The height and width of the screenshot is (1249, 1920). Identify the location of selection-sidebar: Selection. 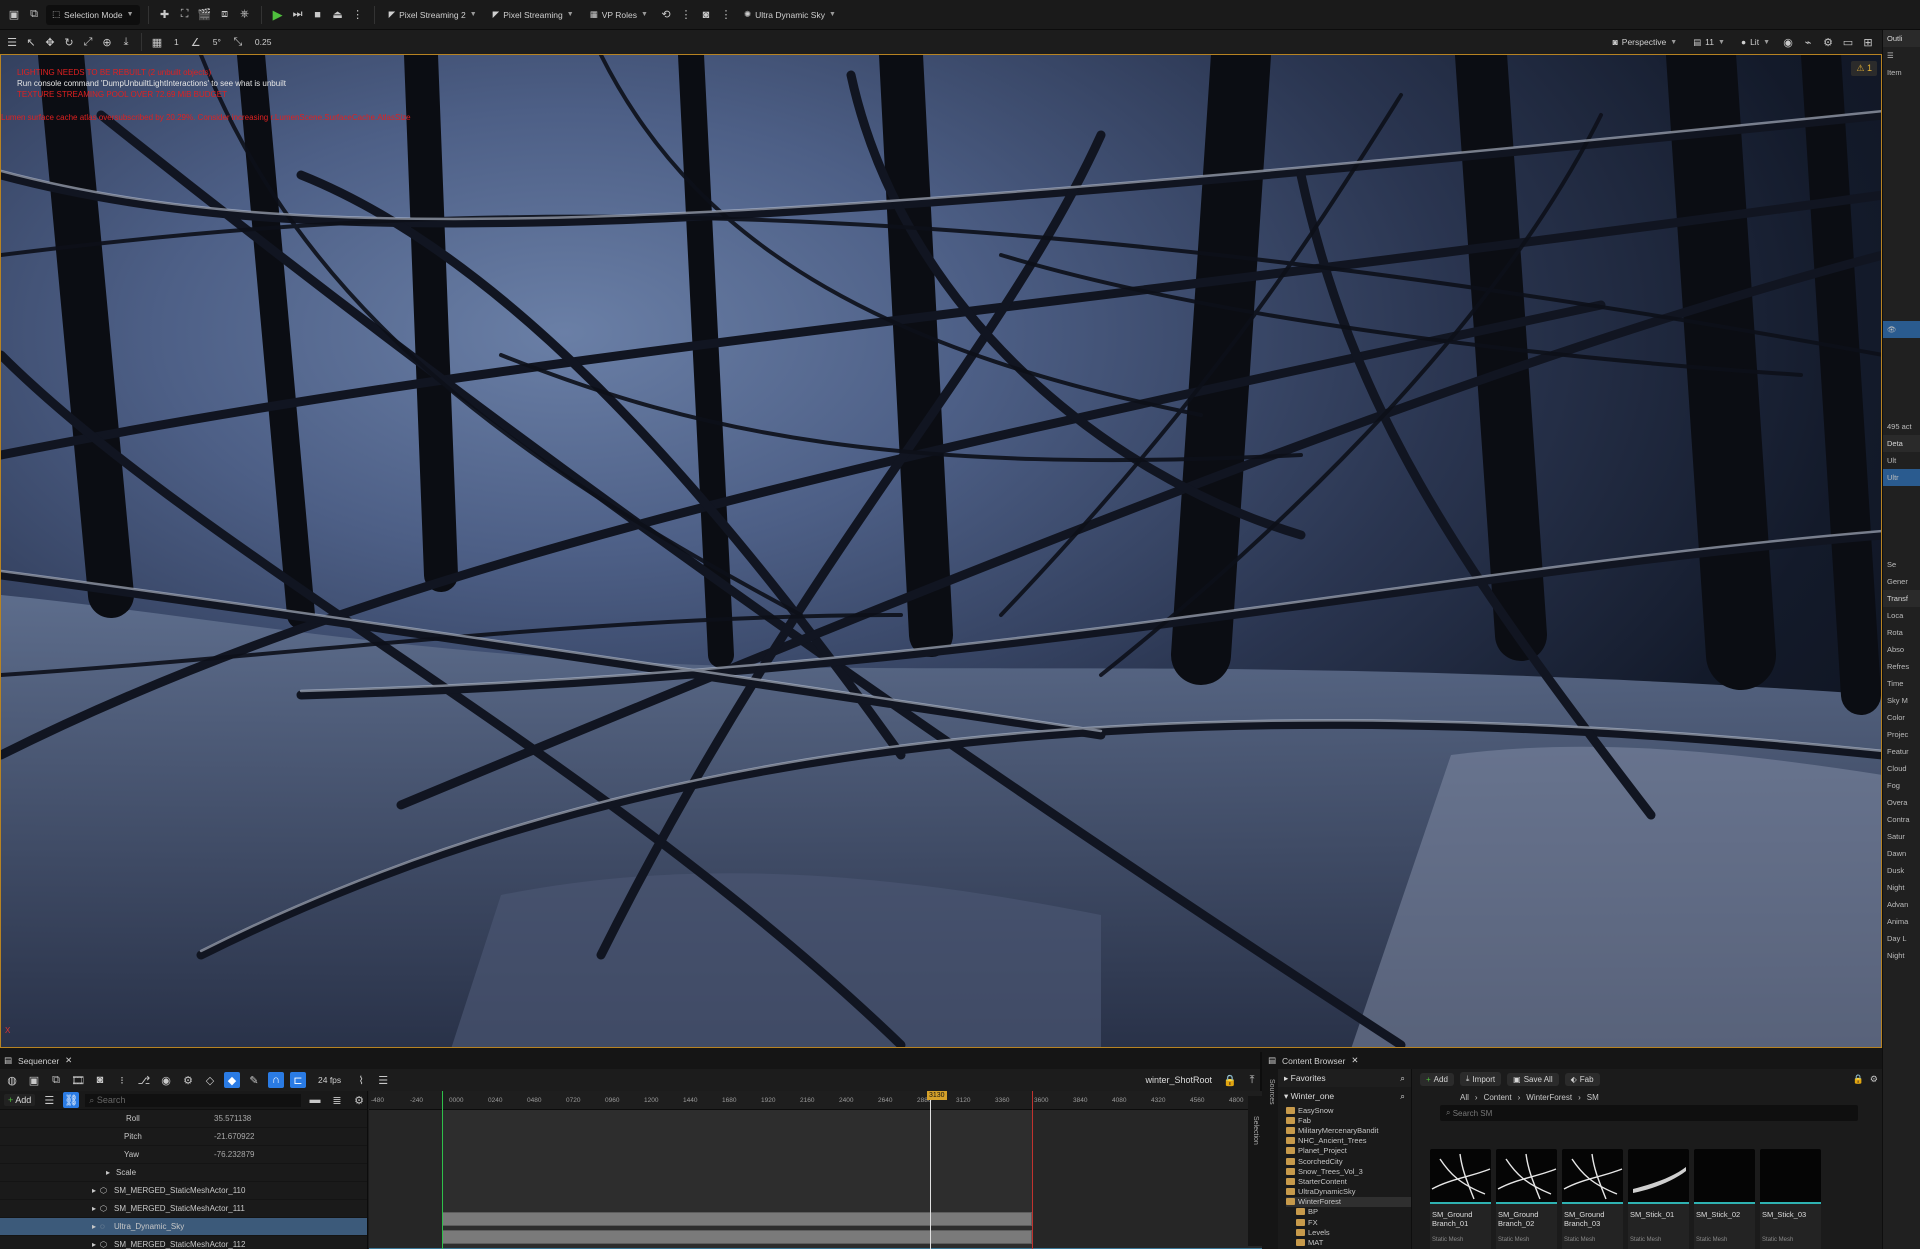
(1255, 1171).